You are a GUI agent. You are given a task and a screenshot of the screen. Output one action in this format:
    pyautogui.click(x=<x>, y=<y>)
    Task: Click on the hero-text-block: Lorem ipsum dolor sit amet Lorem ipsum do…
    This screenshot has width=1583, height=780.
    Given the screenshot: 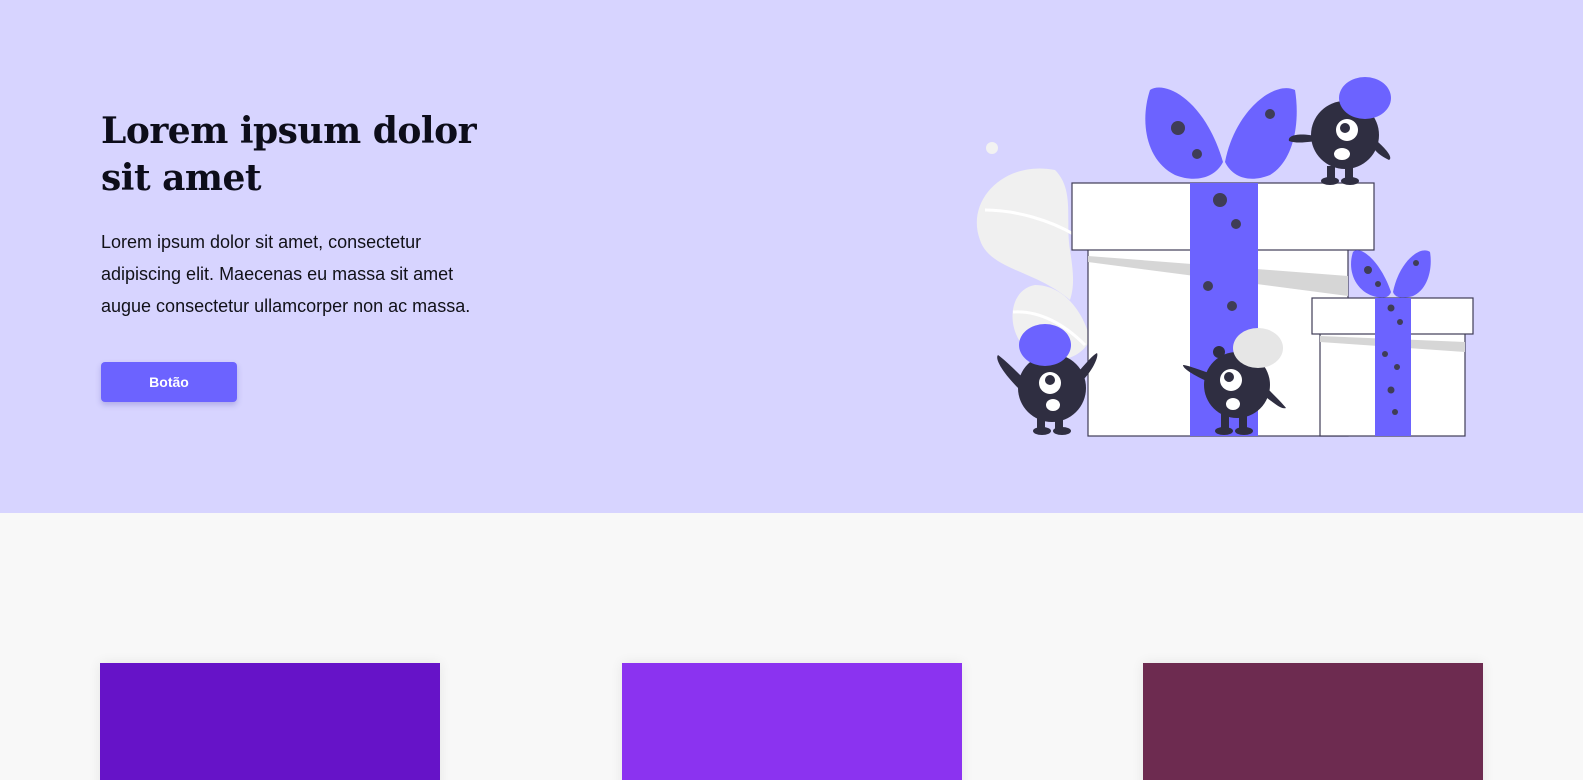 What is the action you would take?
    pyautogui.click(x=301, y=215)
    